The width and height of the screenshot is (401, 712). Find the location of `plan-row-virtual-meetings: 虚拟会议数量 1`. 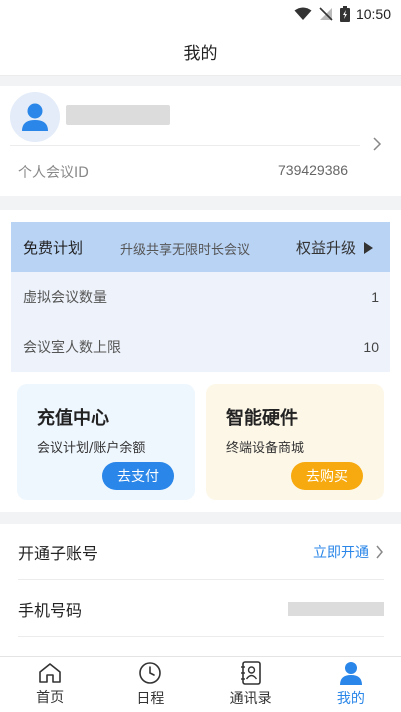

plan-row-virtual-meetings: 虚拟会议数量 1 is located at coordinates (200, 297).